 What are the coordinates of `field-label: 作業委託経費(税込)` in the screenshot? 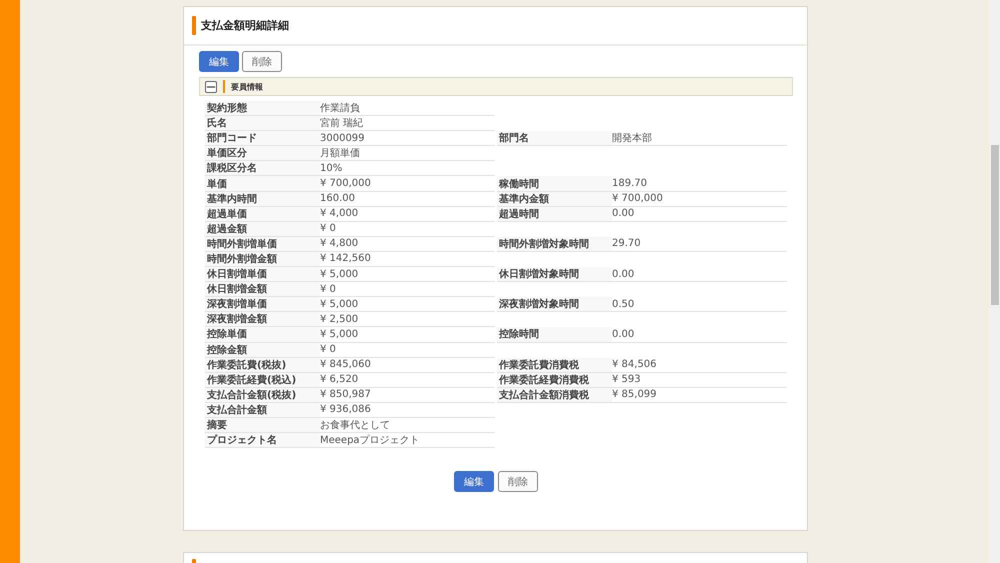 It's located at (262, 379).